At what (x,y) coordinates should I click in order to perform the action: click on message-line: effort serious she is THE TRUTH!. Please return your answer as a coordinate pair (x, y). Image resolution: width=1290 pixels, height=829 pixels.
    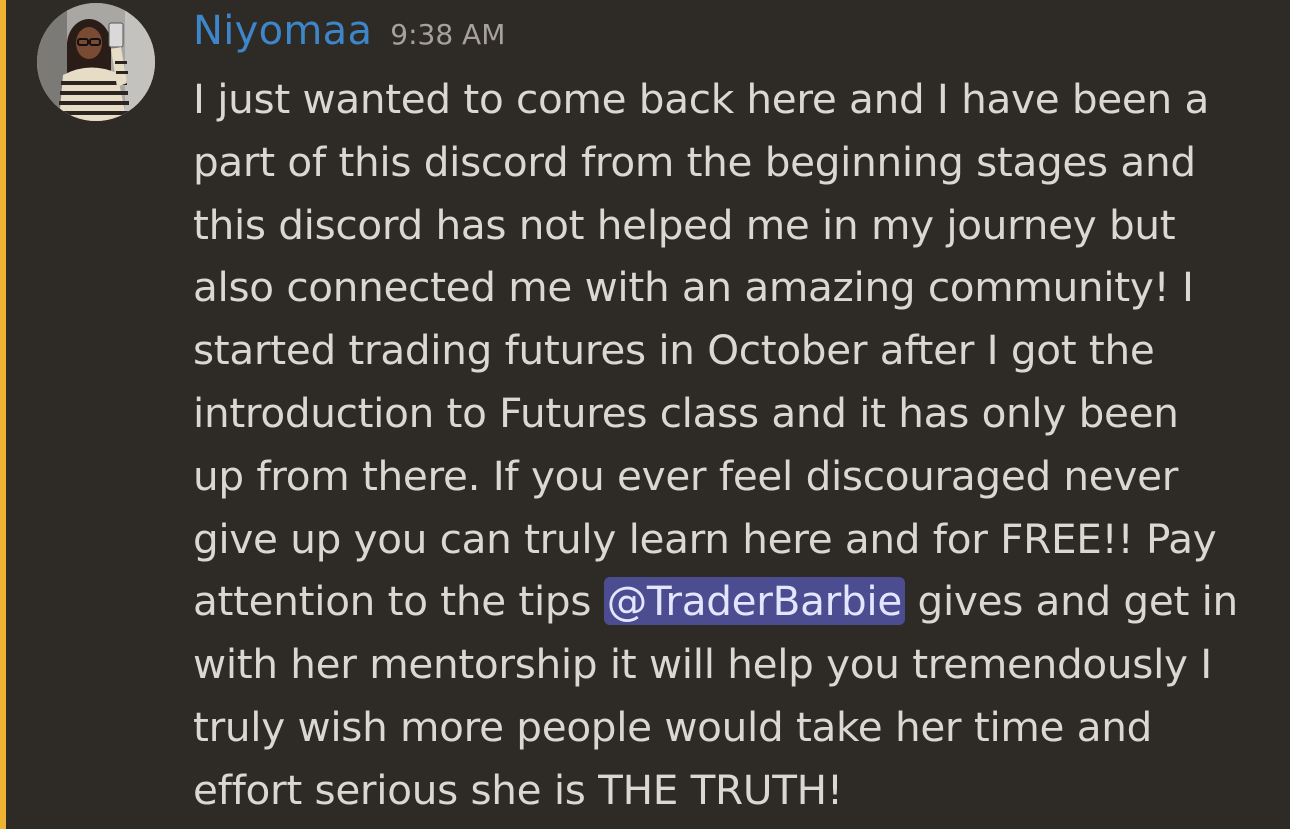
    Looking at the image, I should click on (518, 789).